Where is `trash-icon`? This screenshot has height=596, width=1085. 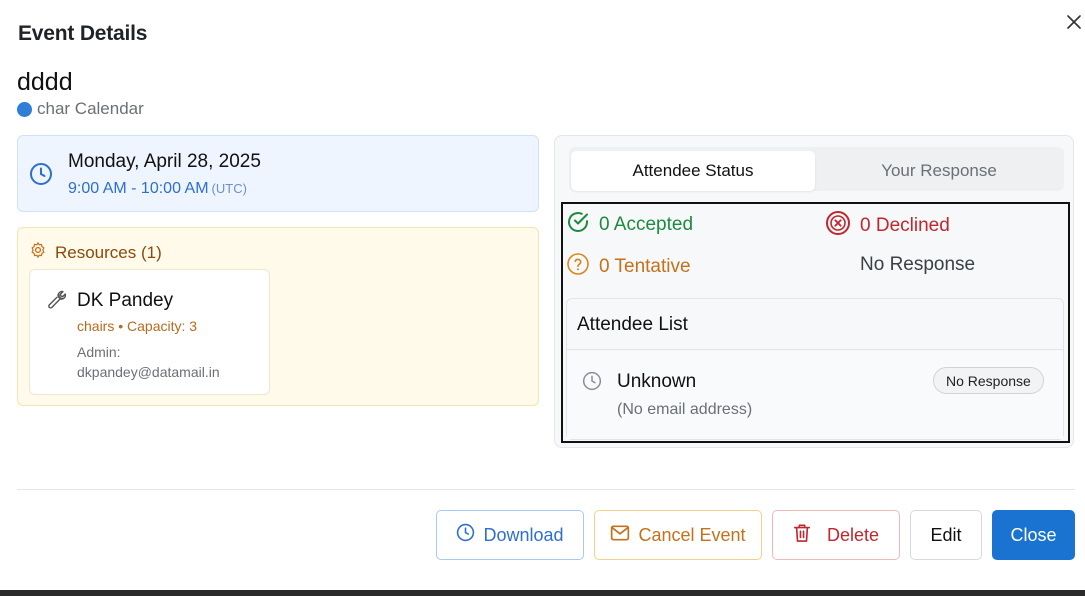
trash-icon is located at coordinates (802, 535).